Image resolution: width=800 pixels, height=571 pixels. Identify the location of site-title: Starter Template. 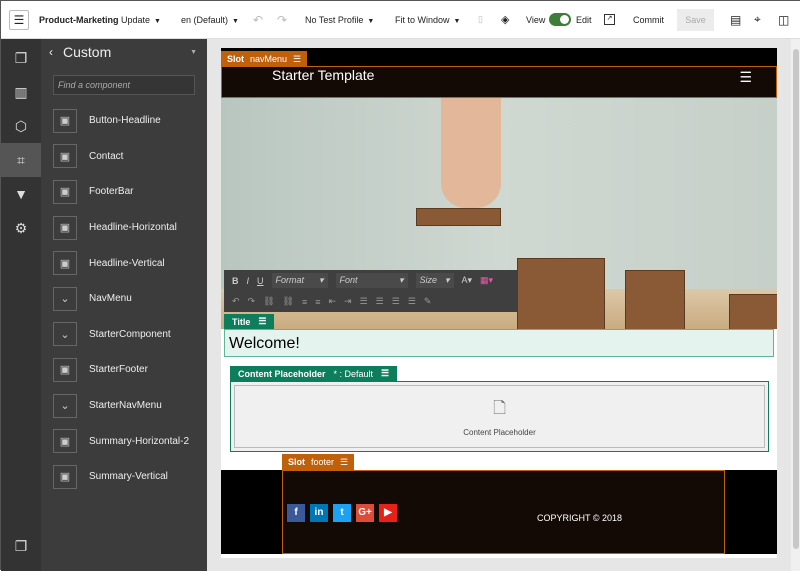
(323, 75).